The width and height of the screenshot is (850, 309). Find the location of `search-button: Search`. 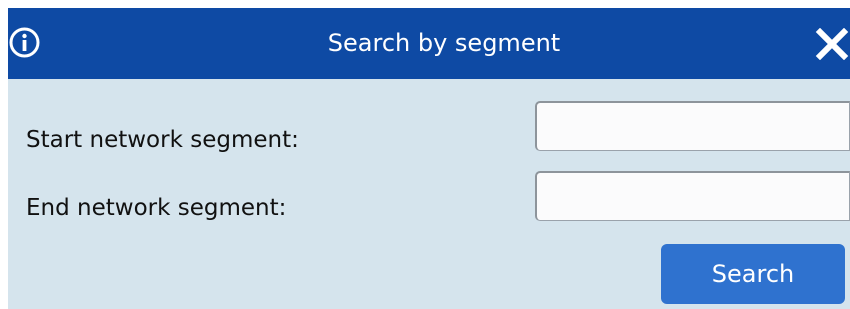

search-button: Search is located at coordinates (753, 274).